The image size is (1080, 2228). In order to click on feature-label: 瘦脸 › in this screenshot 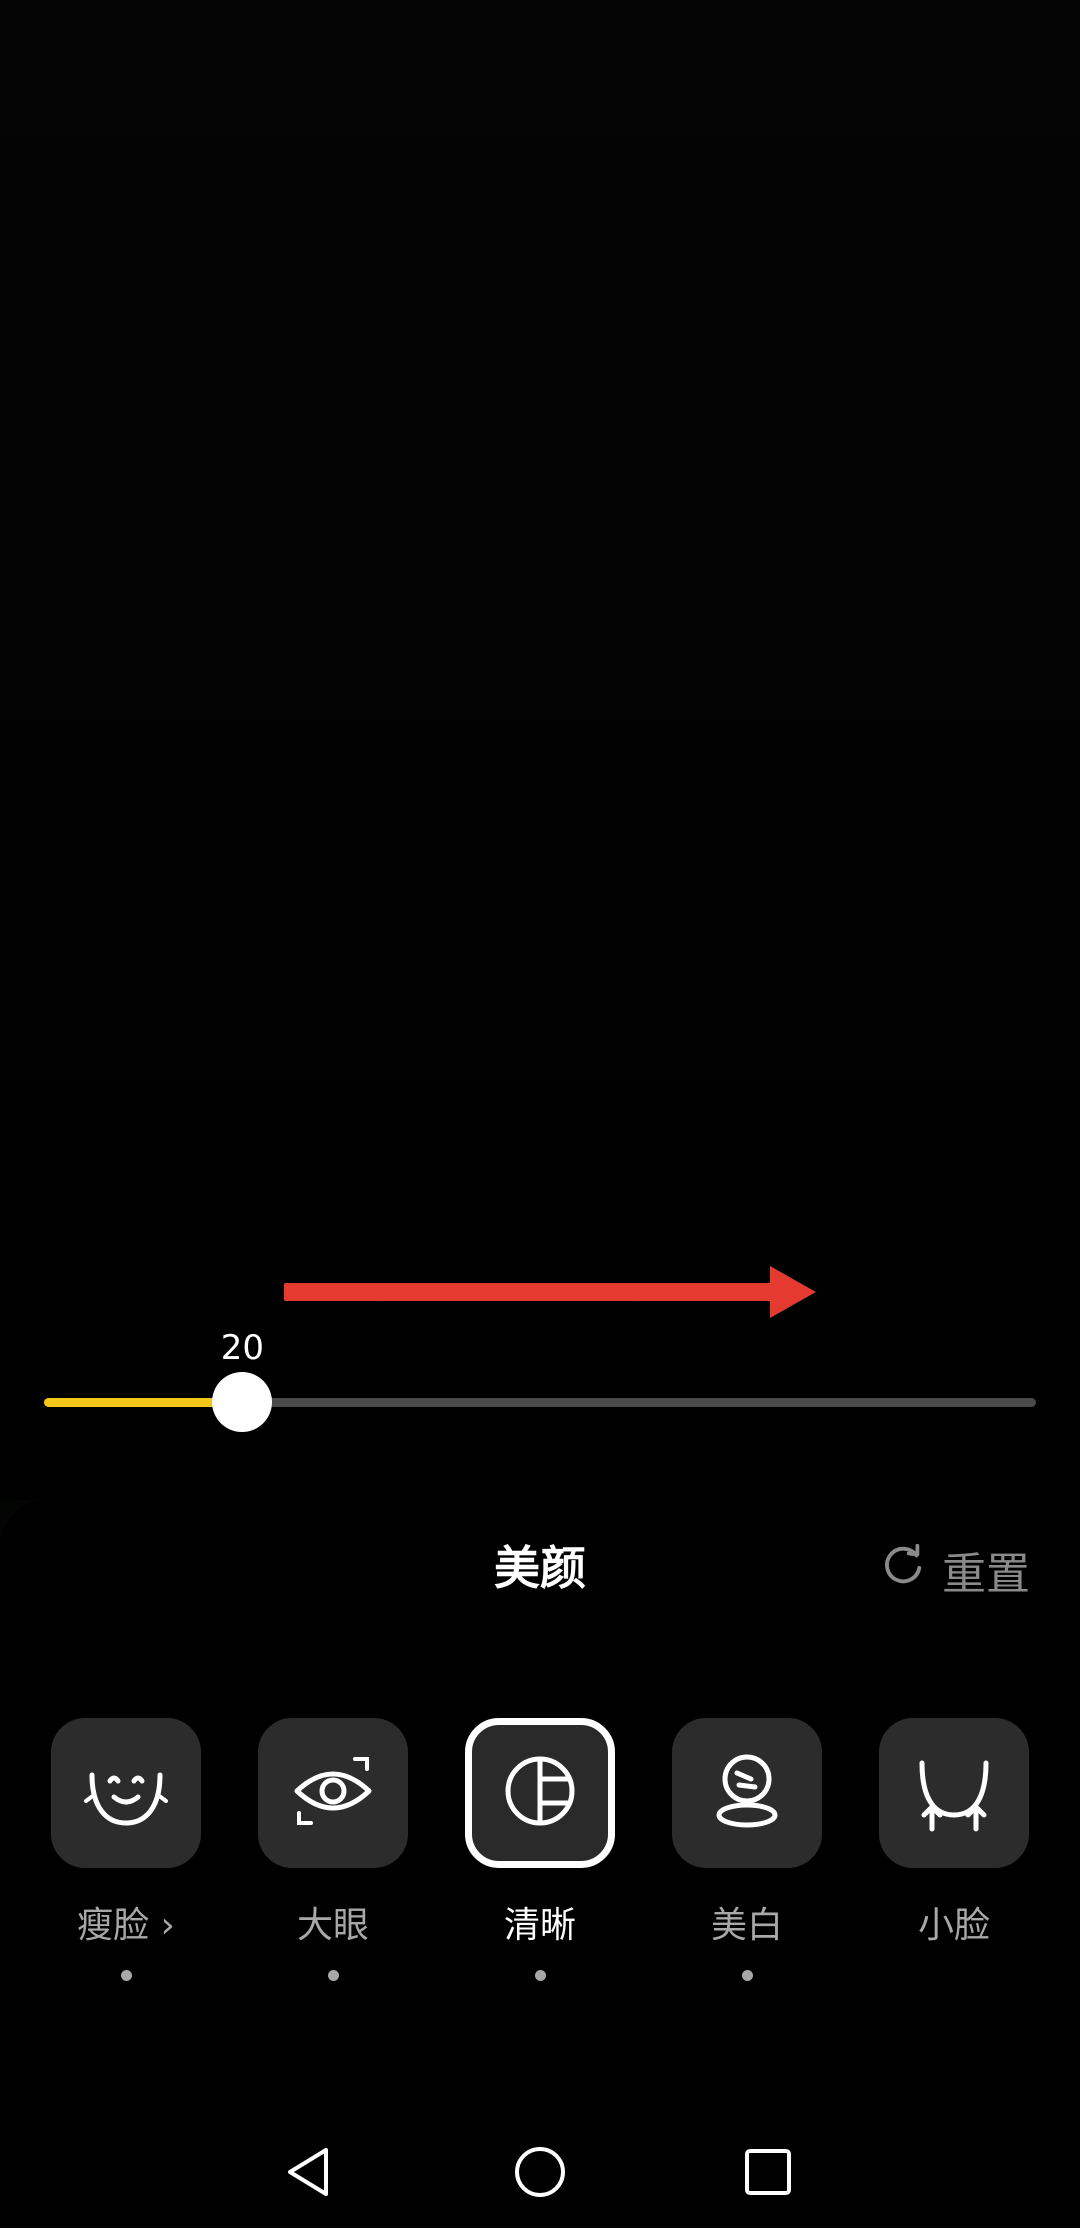, I will do `click(126, 1925)`.